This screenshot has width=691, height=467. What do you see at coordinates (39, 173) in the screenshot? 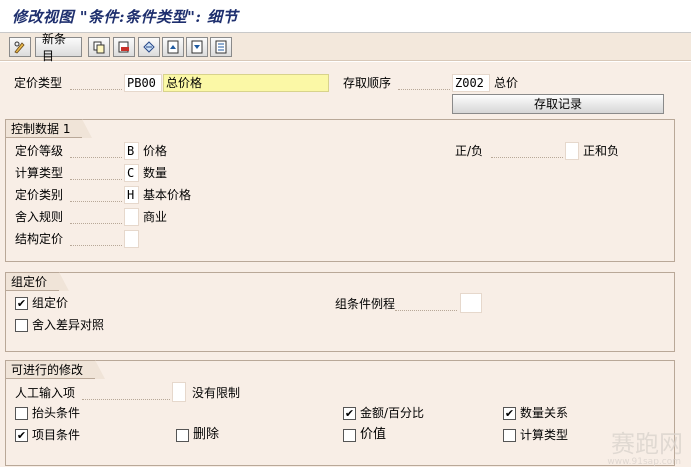
I see `calculation-type-label: 计算类型` at bounding box center [39, 173].